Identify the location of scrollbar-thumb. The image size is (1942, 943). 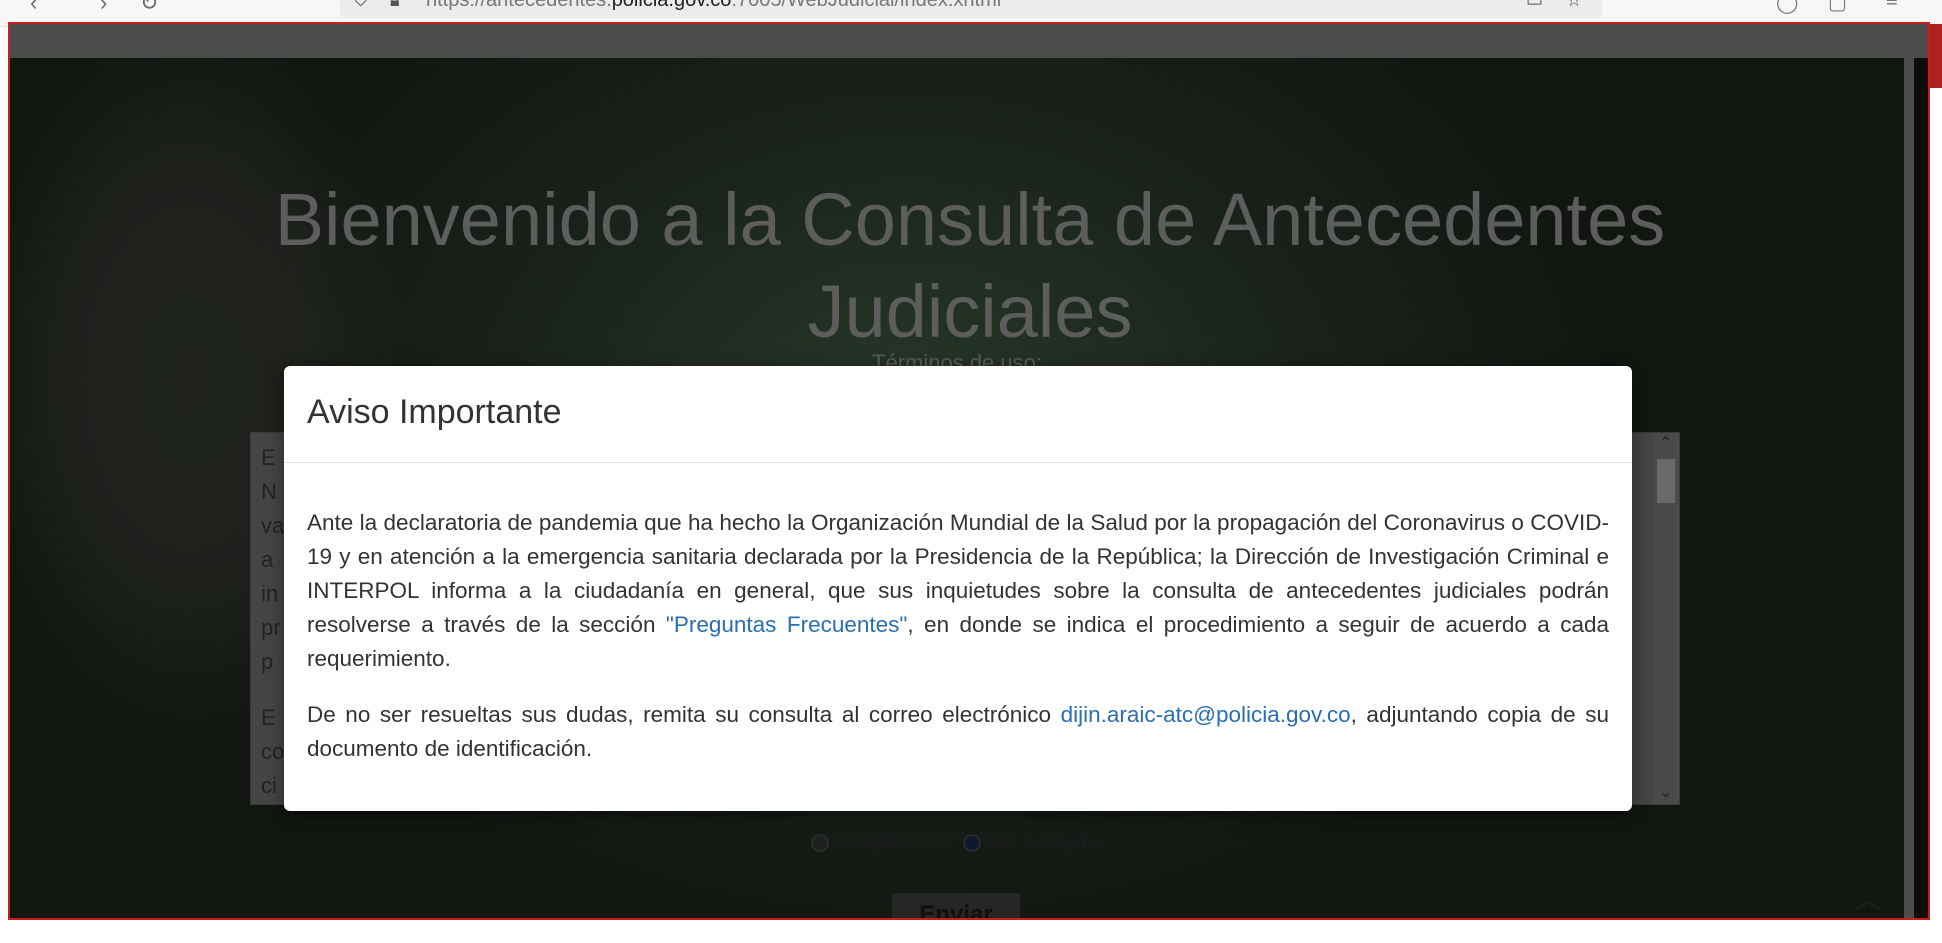
(1666, 481).